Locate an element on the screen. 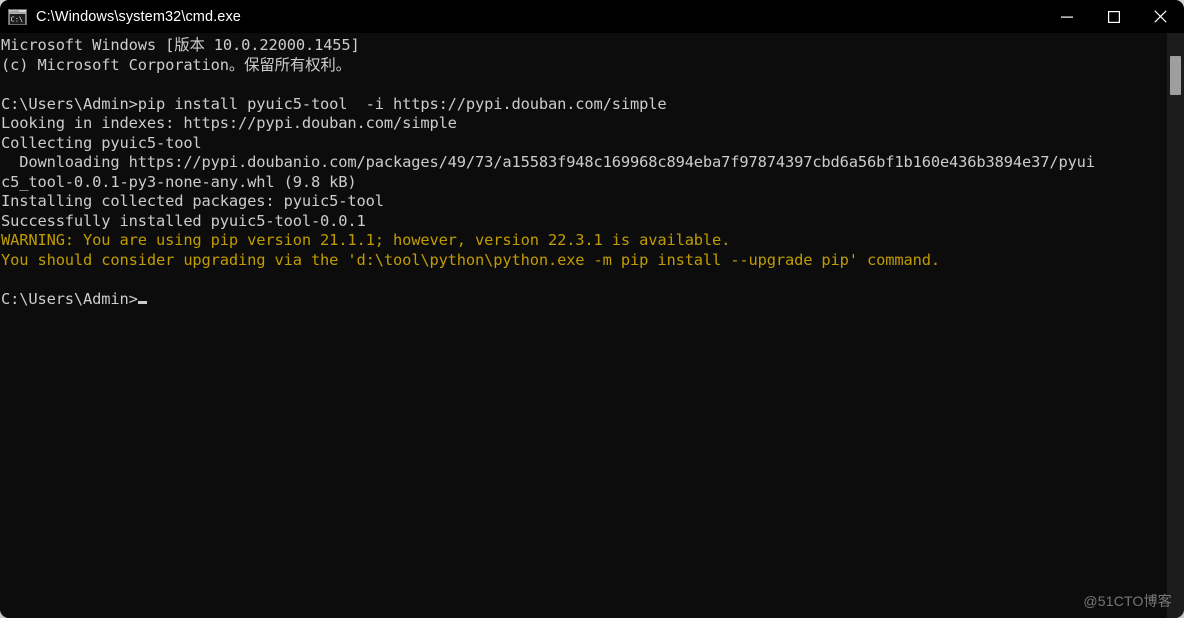 The height and width of the screenshot is (618, 1184). svg-text: C:\ is located at coordinates (17, 19).